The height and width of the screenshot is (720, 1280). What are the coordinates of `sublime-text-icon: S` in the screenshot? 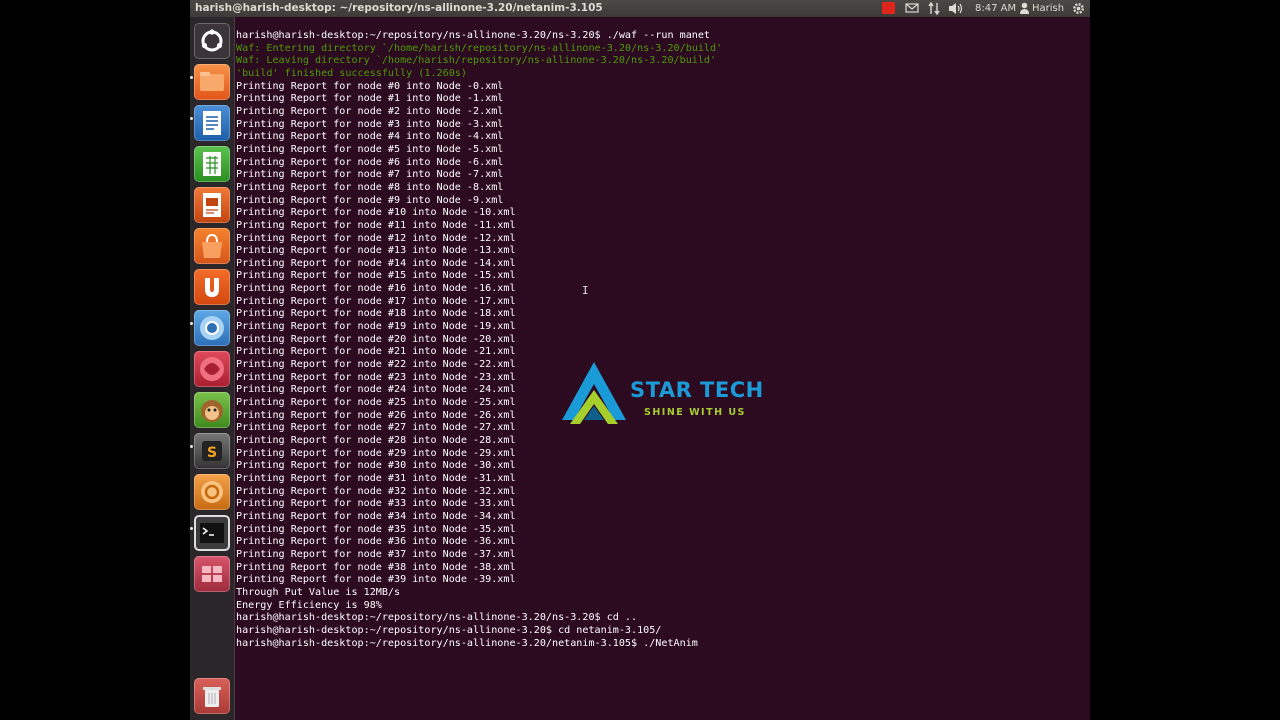 It's located at (212, 451).